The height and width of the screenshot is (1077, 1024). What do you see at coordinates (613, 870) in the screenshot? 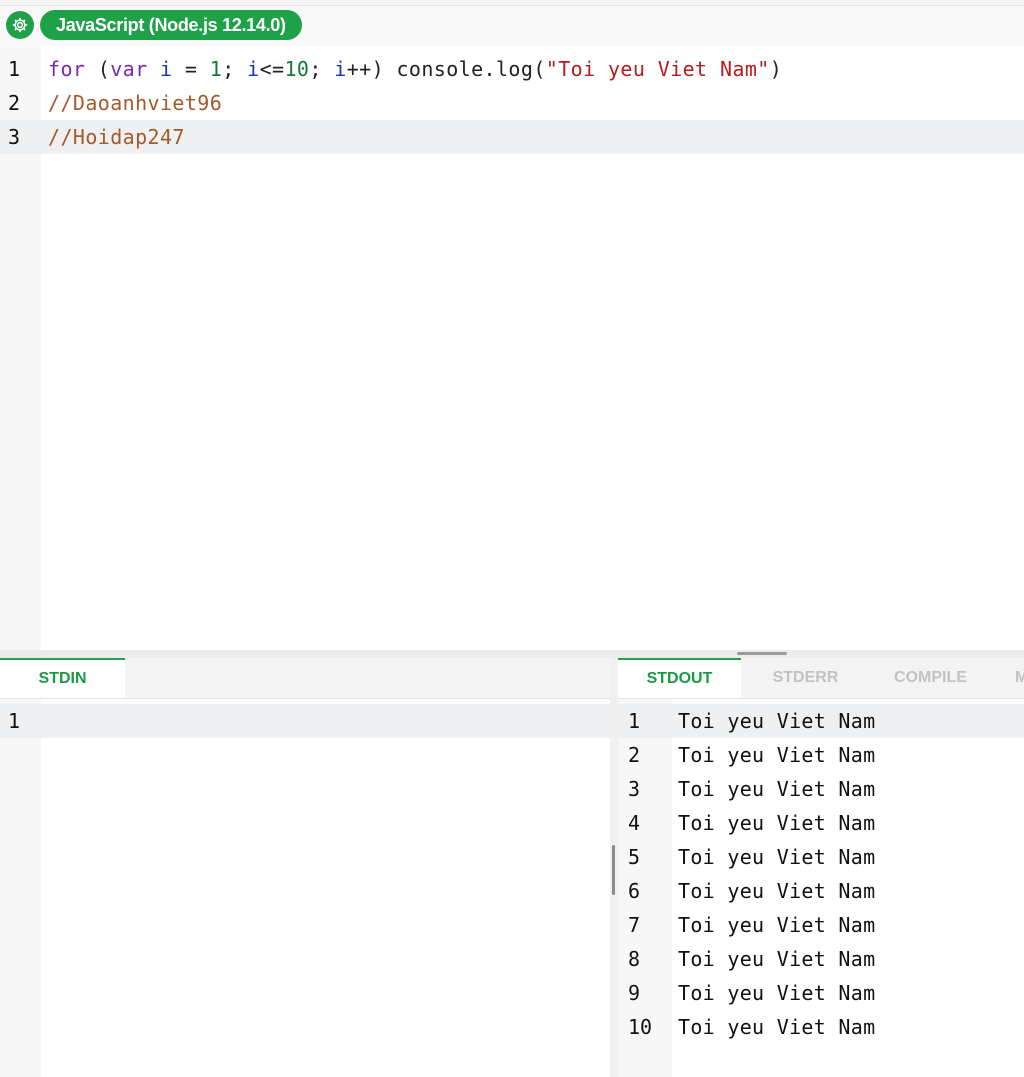
I see `vertical-splitter-handle` at bounding box center [613, 870].